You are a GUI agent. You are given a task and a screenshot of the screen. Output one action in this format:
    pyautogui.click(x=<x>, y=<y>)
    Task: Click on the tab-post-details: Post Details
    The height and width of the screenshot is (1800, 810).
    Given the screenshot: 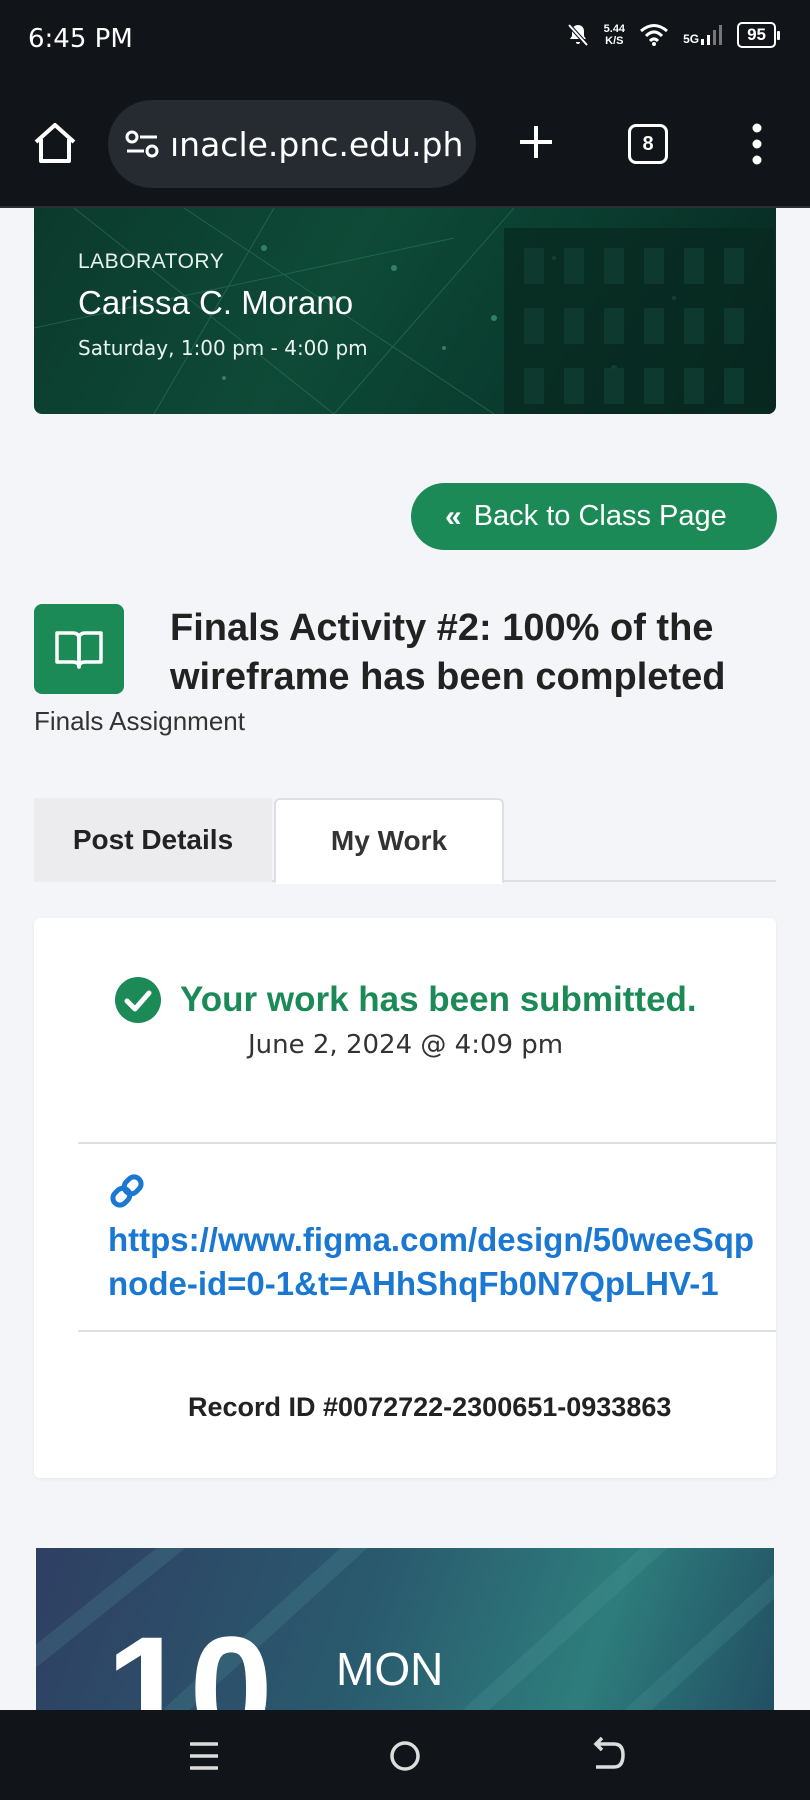 What is the action you would take?
    pyautogui.click(x=153, y=840)
    